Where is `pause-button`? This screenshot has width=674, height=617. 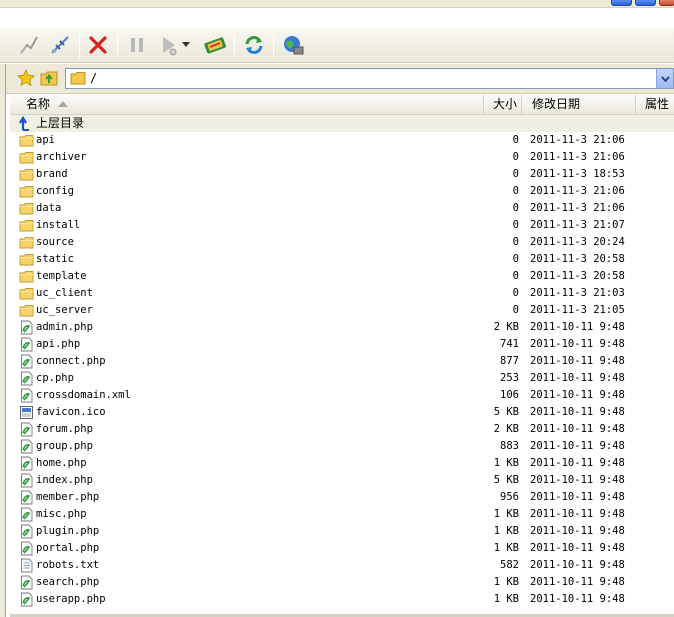 pause-button is located at coordinates (137, 45).